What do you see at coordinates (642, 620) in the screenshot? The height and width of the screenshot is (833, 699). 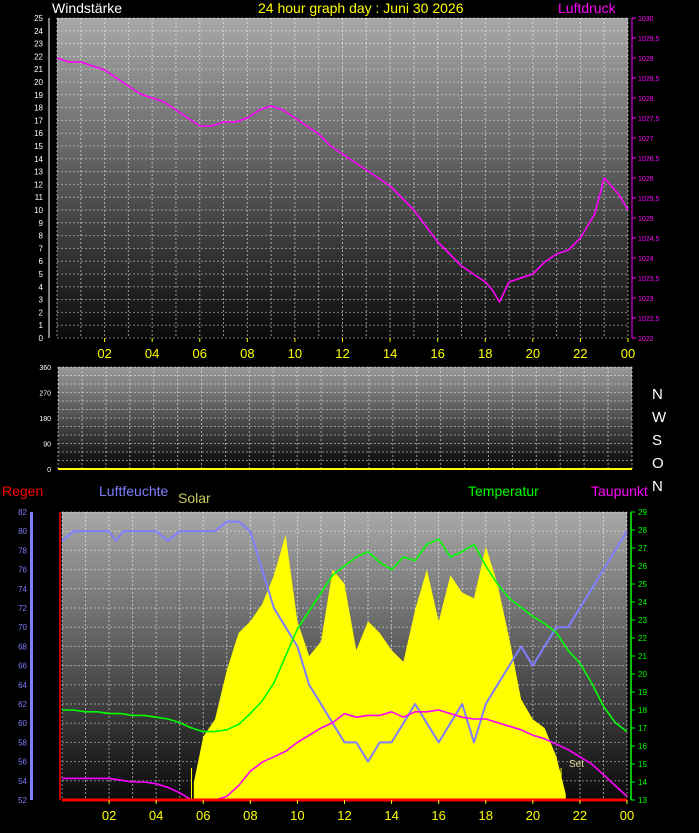 I see `p3-y-right-tick-label: 23` at bounding box center [642, 620].